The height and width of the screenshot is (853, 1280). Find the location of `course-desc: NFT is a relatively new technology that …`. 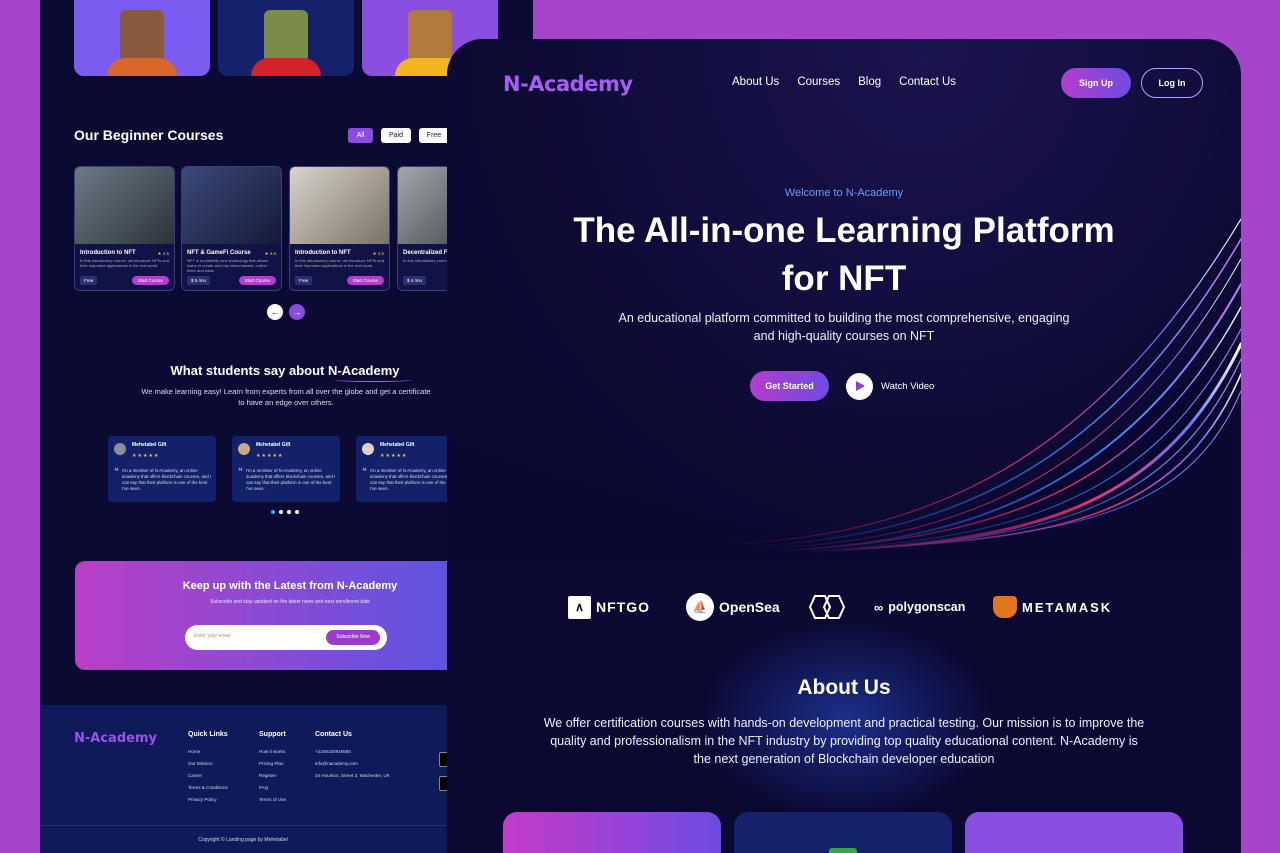

course-desc: NFT is a relatively new technology that … is located at coordinates (227, 265).